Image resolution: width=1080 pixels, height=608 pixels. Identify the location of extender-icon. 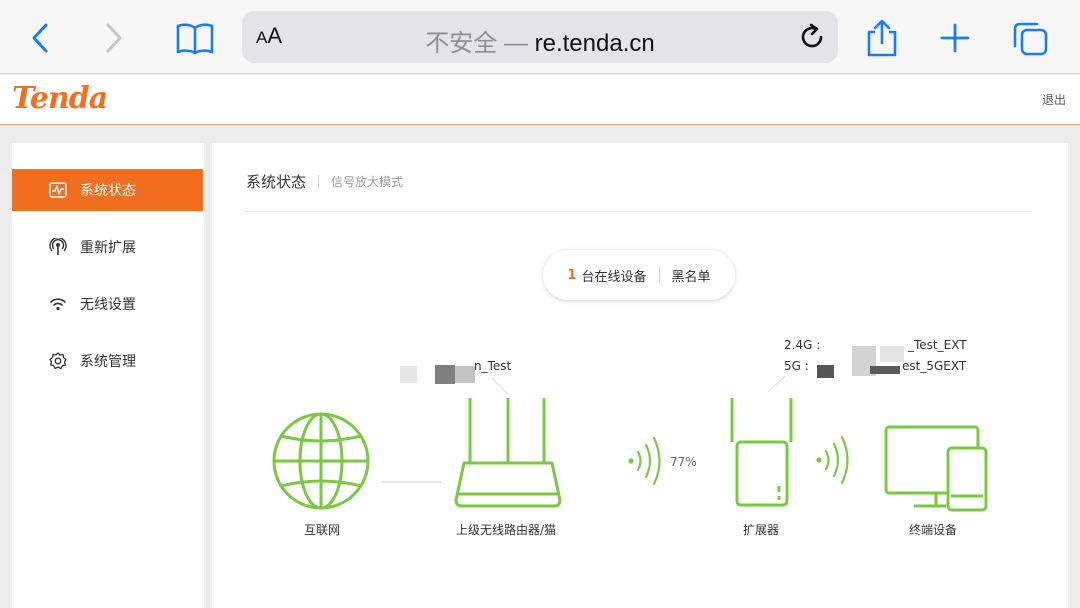
(761, 452).